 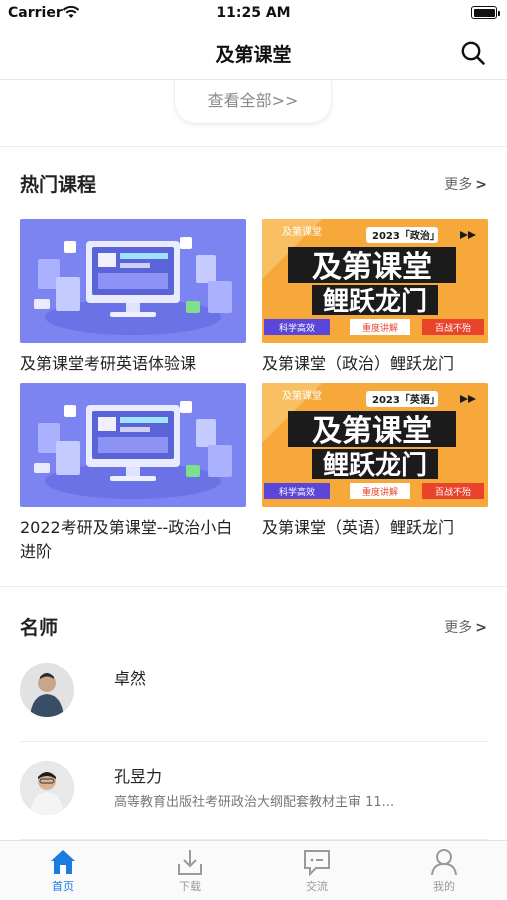 I want to click on download-icon, so click(x=190, y=862).